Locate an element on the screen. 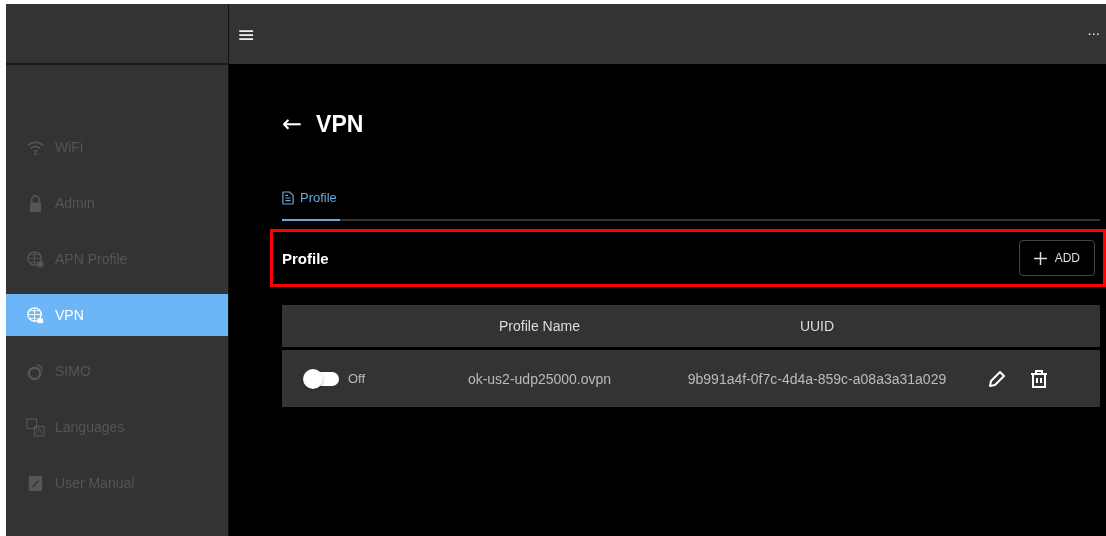  toggle-switch is located at coordinates (322, 378).